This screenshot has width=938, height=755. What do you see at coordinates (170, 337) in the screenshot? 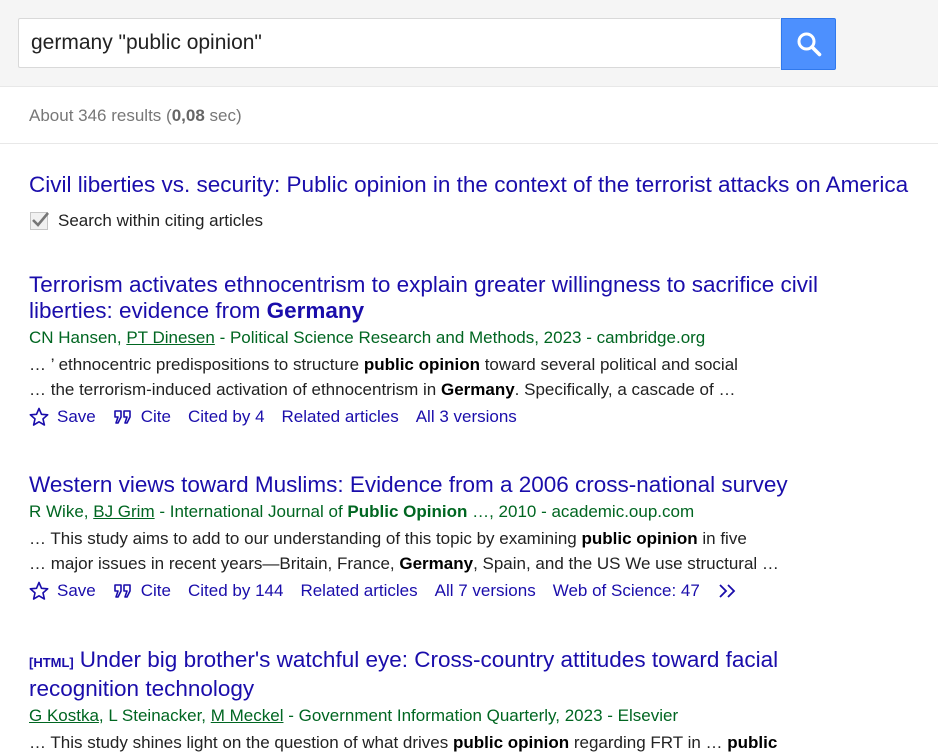
I see `author-link: PT Dinesen` at bounding box center [170, 337].